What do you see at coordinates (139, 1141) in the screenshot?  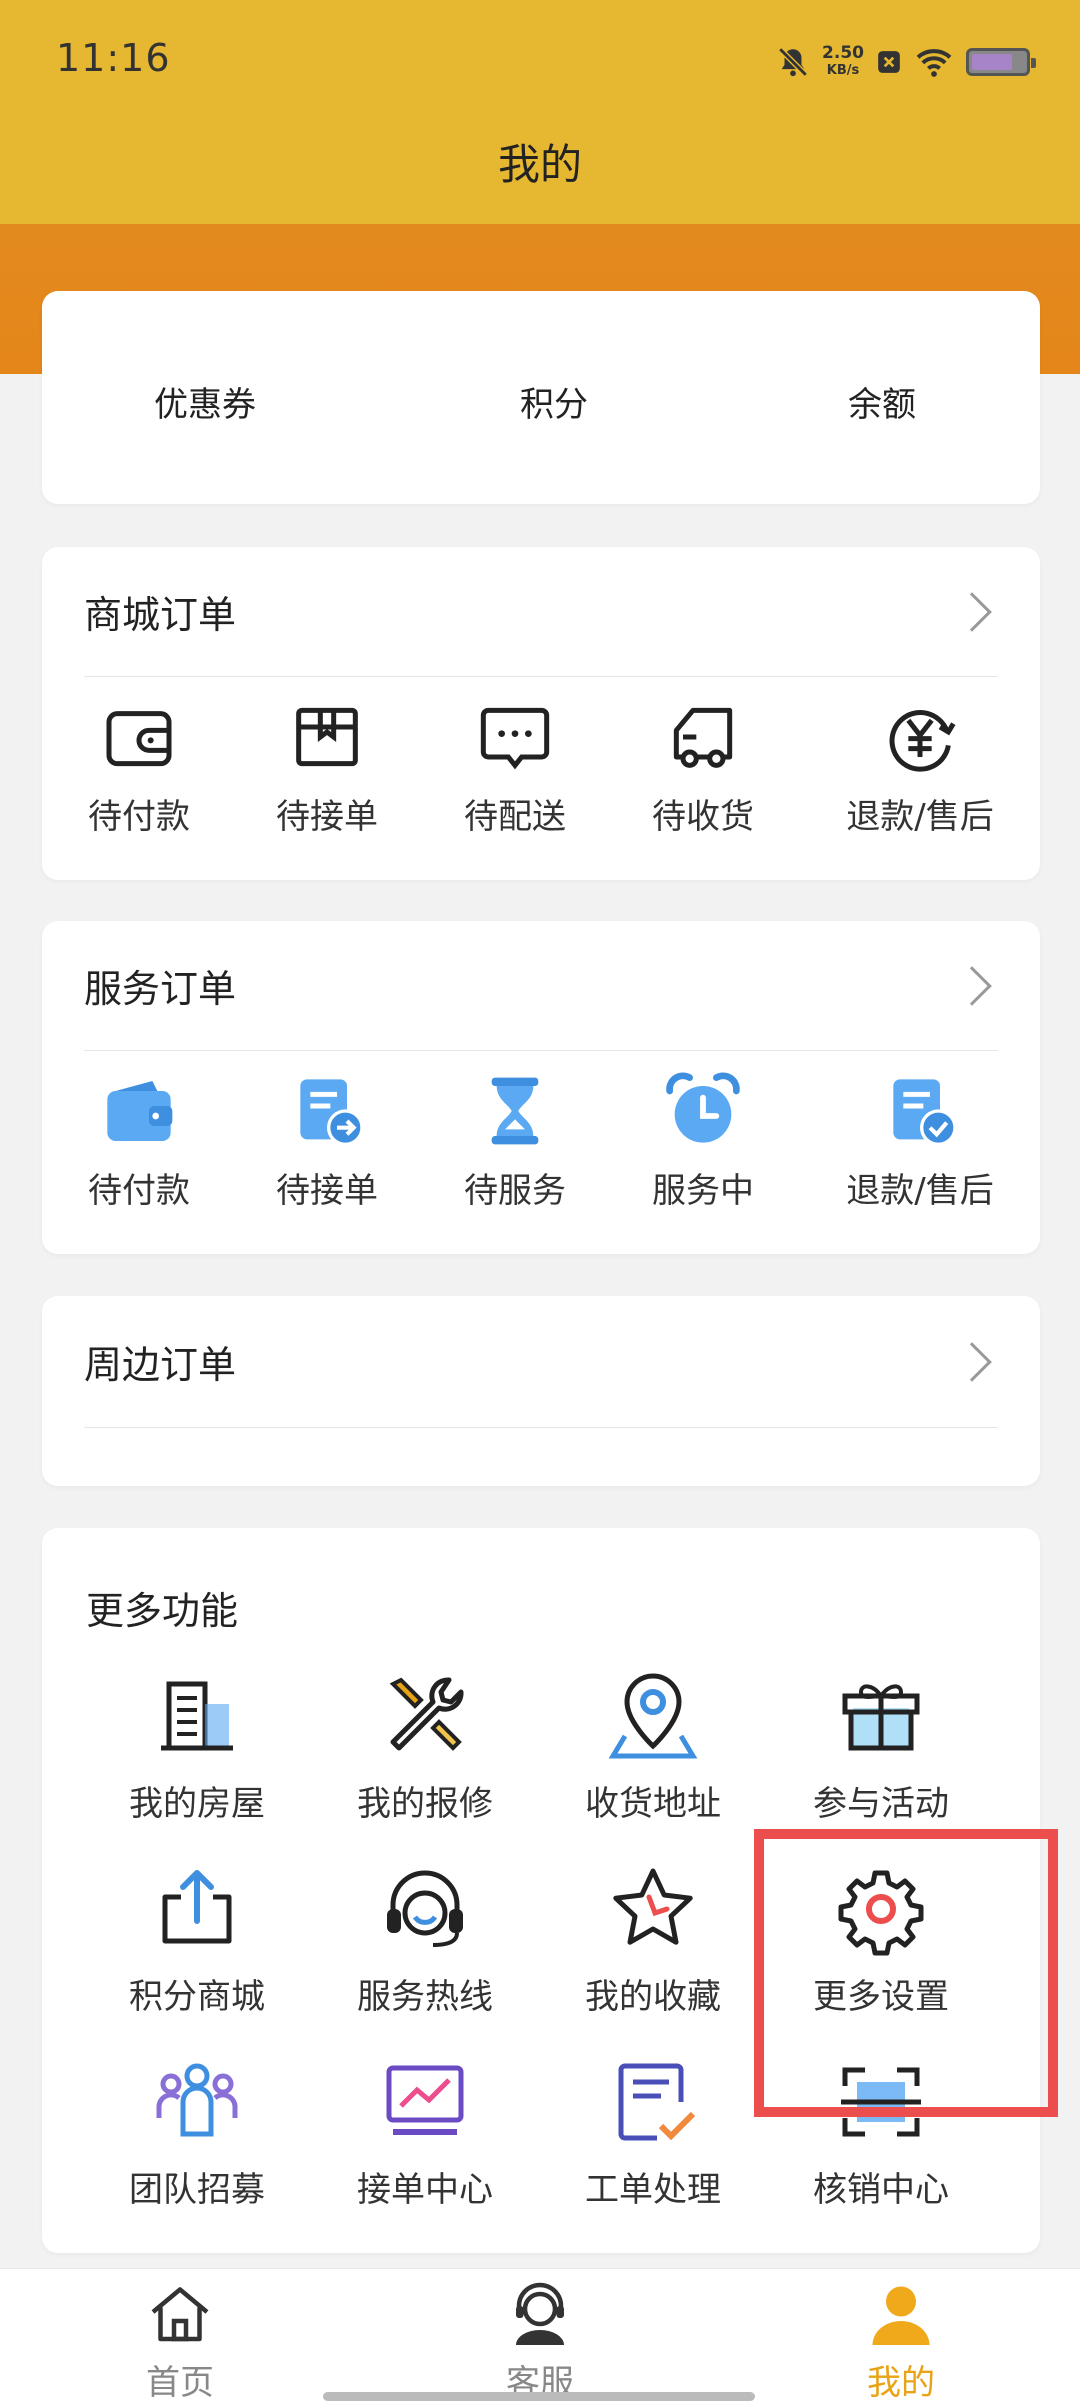 I see `service-pending-payment: 待付款` at bounding box center [139, 1141].